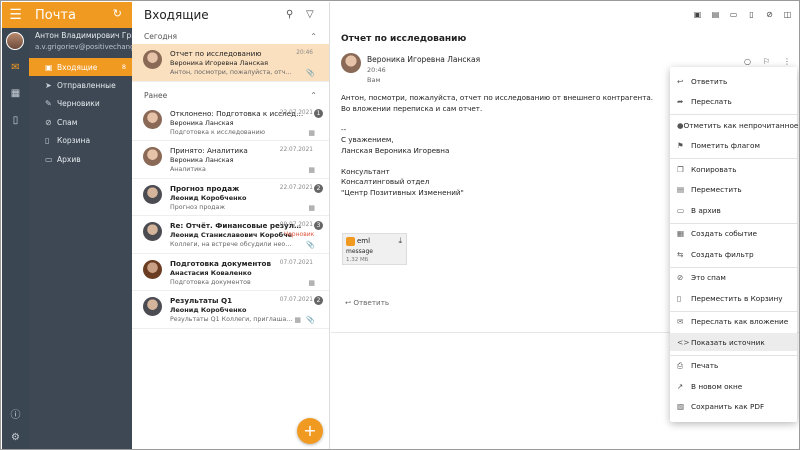  I want to click on menu-divider, so click(733, 267).